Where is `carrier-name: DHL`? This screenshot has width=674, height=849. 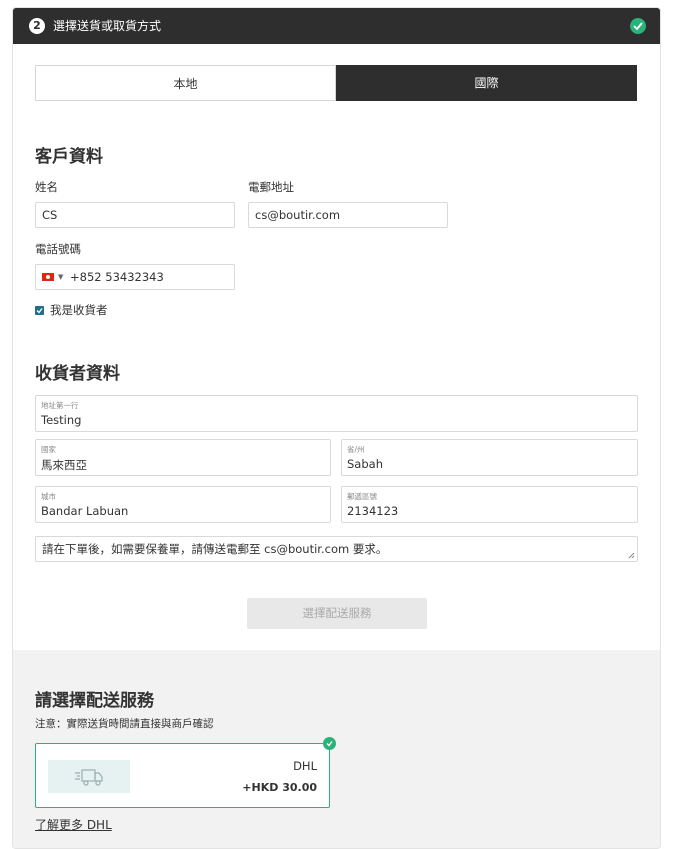 carrier-name: DHL is located at coordinates (305, 766).